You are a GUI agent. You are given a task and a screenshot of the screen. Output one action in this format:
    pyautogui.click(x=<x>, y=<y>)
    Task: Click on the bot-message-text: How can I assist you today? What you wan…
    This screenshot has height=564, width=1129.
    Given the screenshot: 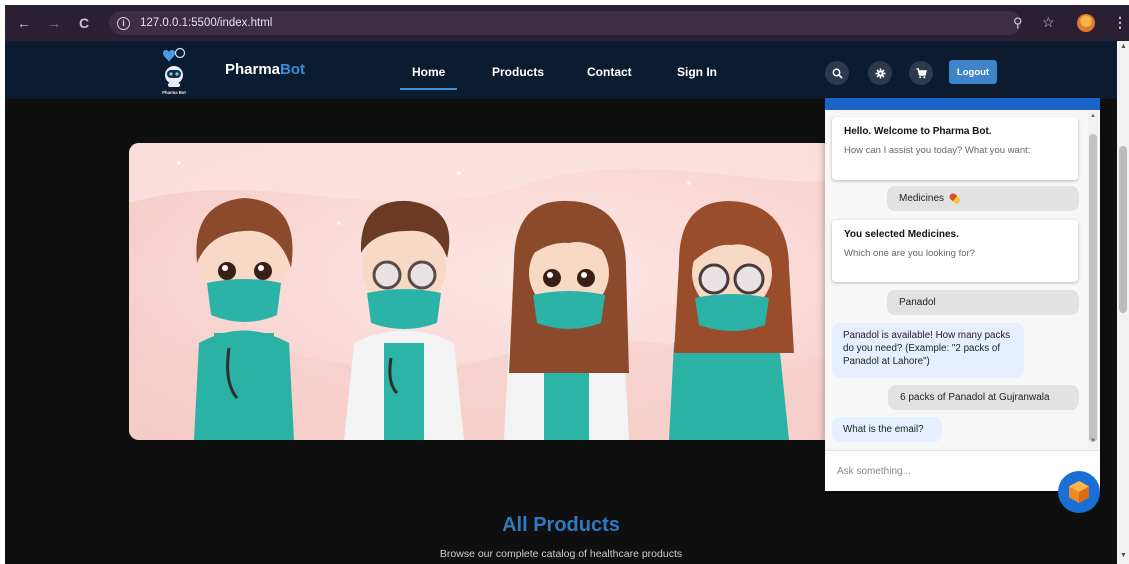 What is the action you would take?
    pyautogui.click(x=937, y=150)
    